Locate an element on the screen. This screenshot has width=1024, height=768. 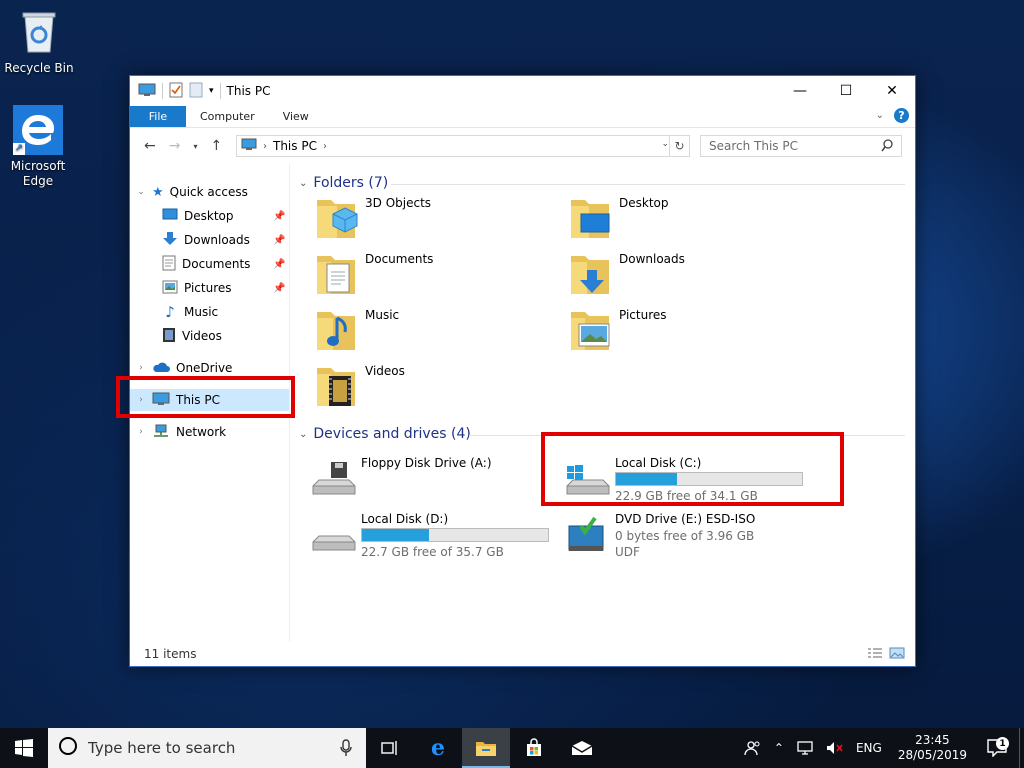
maximize-button: ☐ is located at coordinates (846, 91).